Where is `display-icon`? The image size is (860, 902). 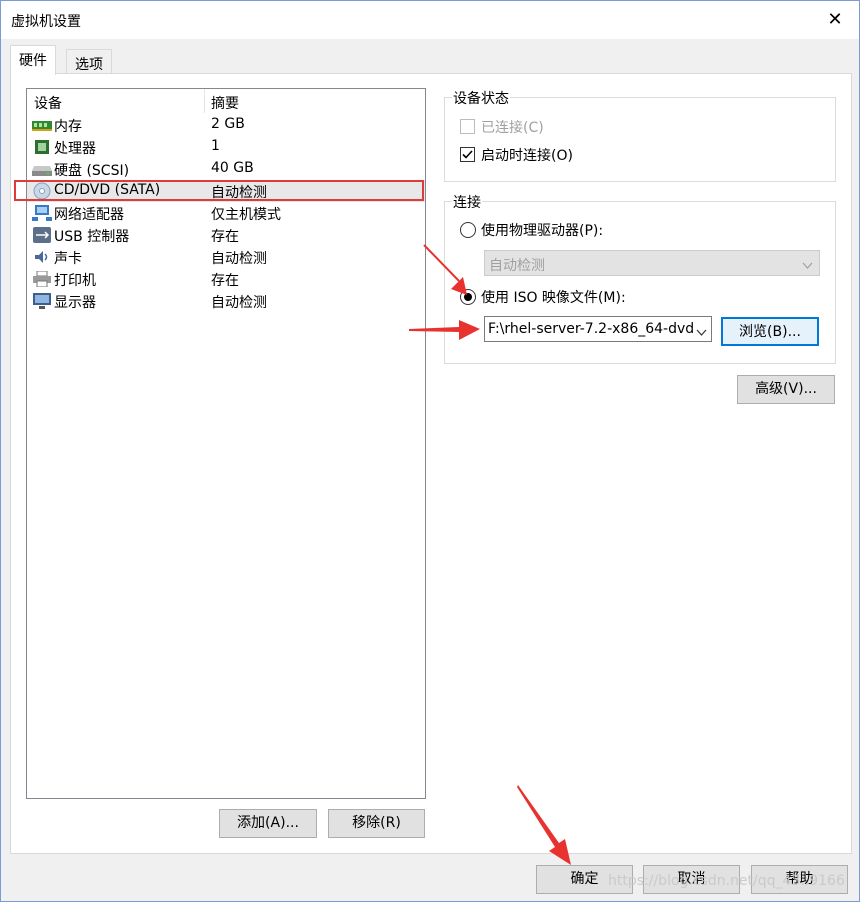 display-icon is located at coordinates (42, 301).